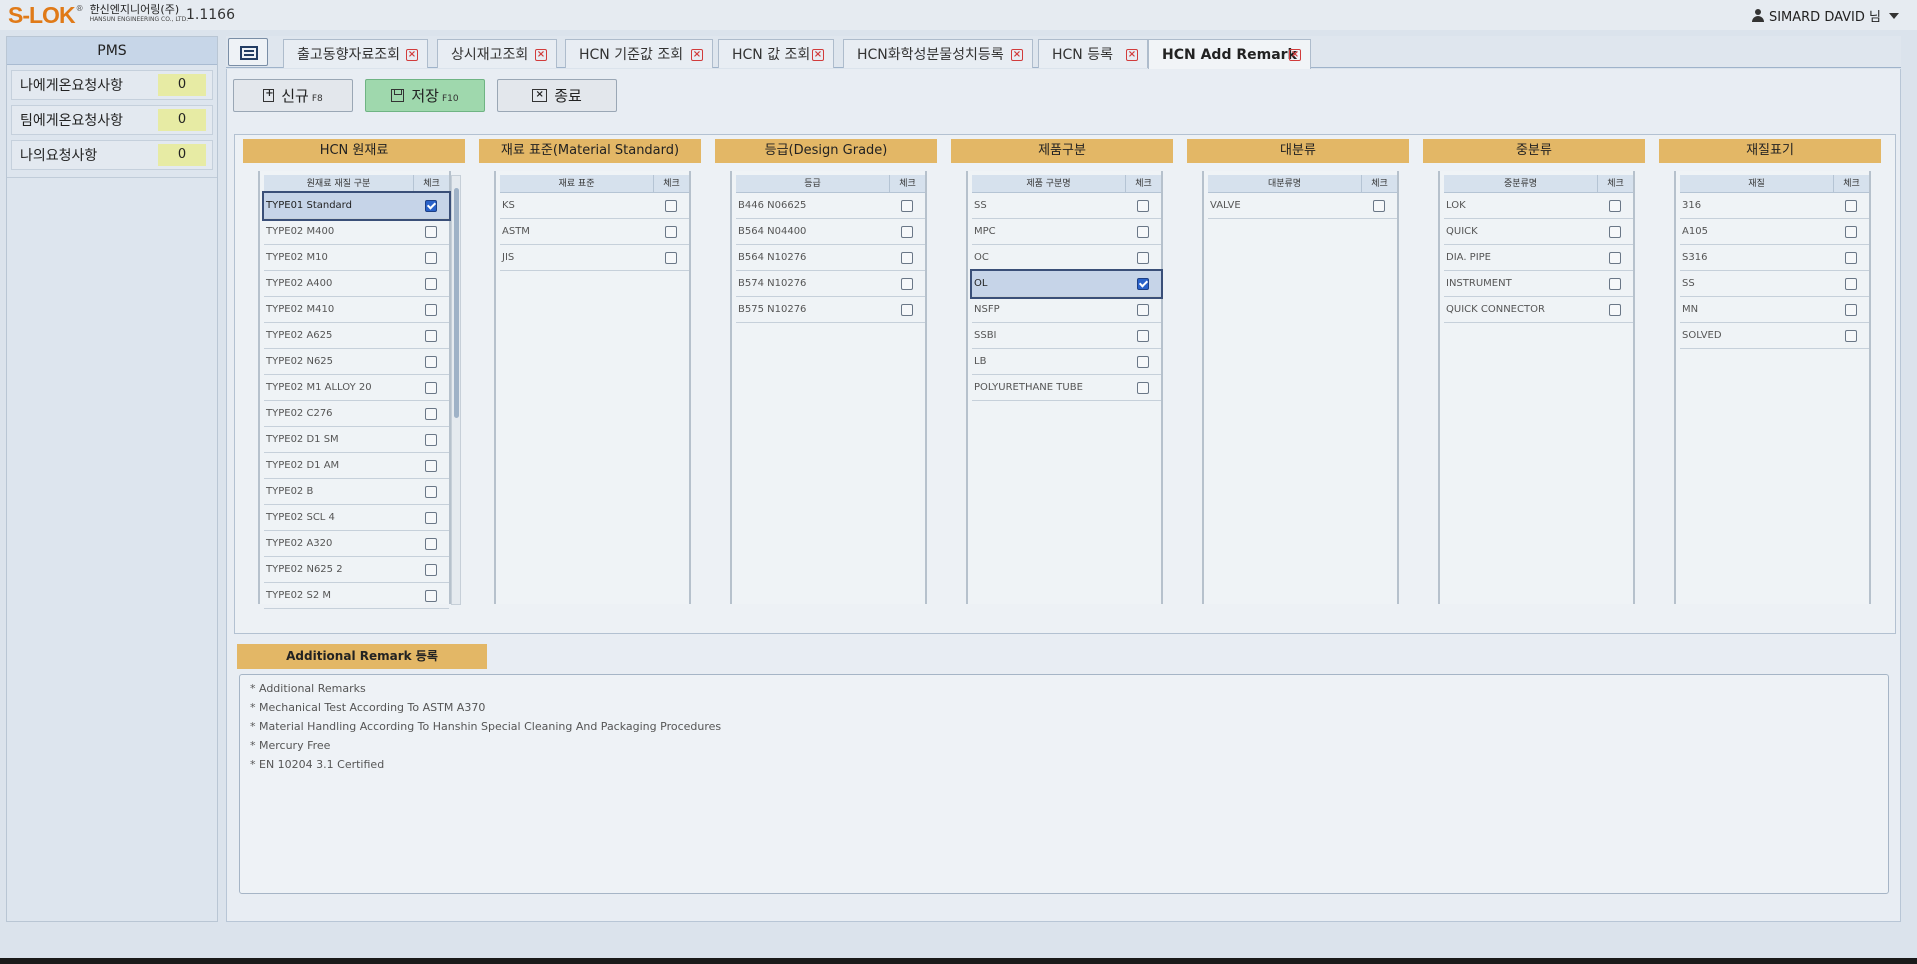 The height and width of the screenshot is (964, 1917). What do you see at coordinates (1825, 15) in the screenshot?
I see `user-menu: SIMARD DAVID 님` at bounding box center [1825, 15].